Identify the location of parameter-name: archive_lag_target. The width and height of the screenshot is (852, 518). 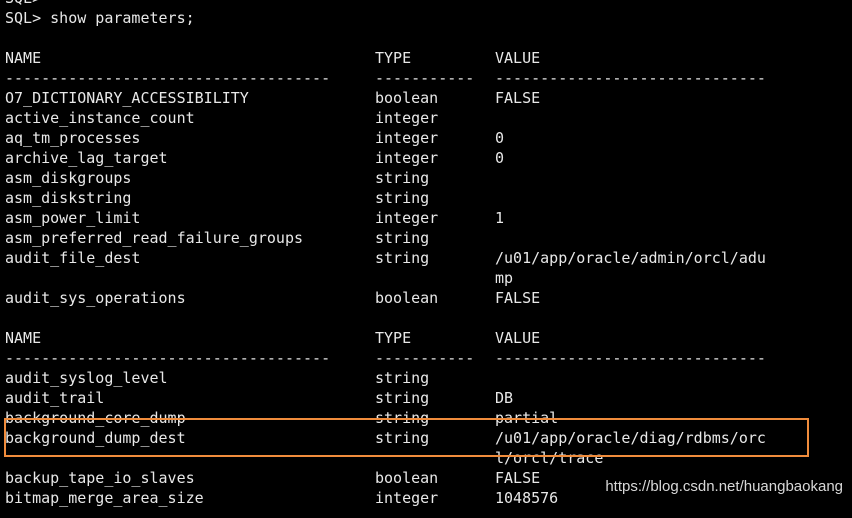
(86, 158).